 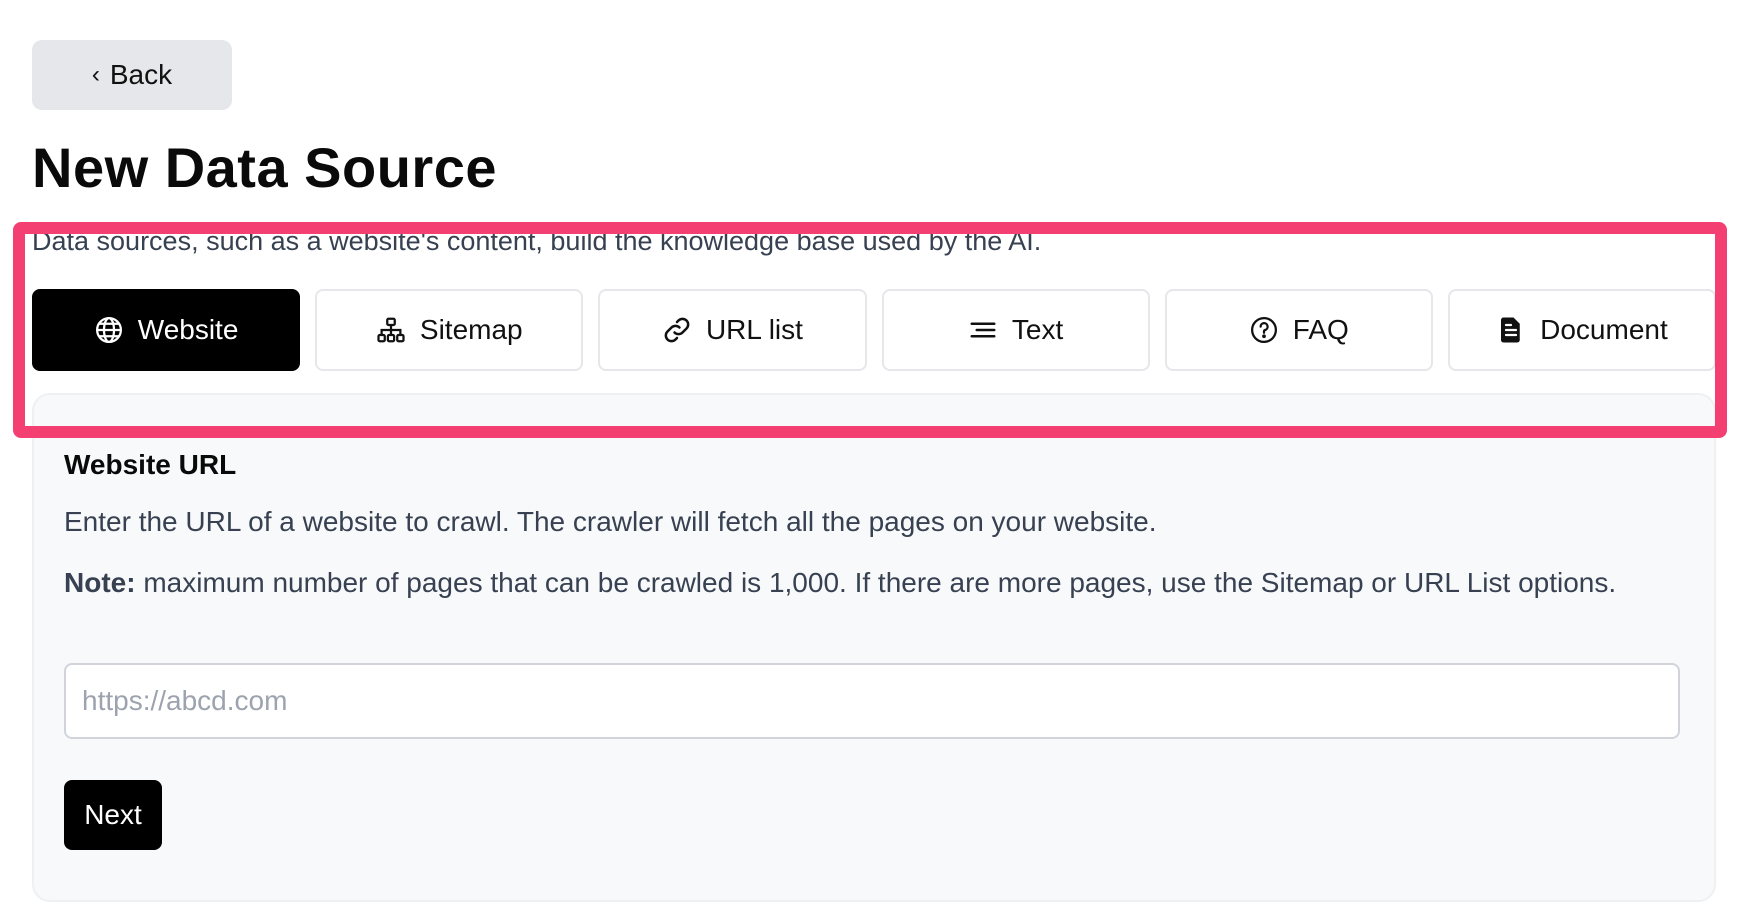 I want to click on tab-website: Website, so click(x=166, y=330).